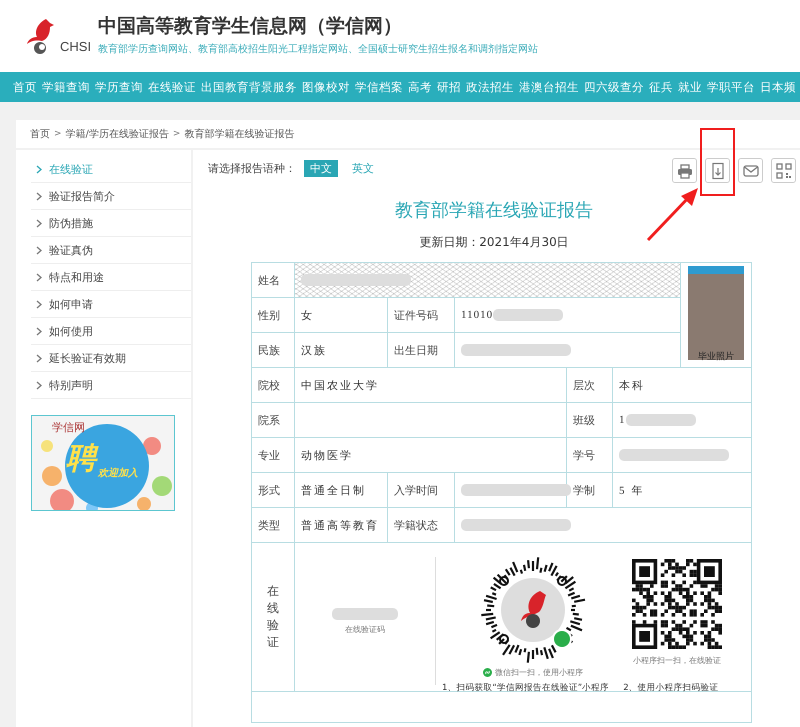 The width and height of the screenshot is (800, 727). Describe the element at coordinates (321, 168) in the screenshot. I see `language-option: 中文` at that location.